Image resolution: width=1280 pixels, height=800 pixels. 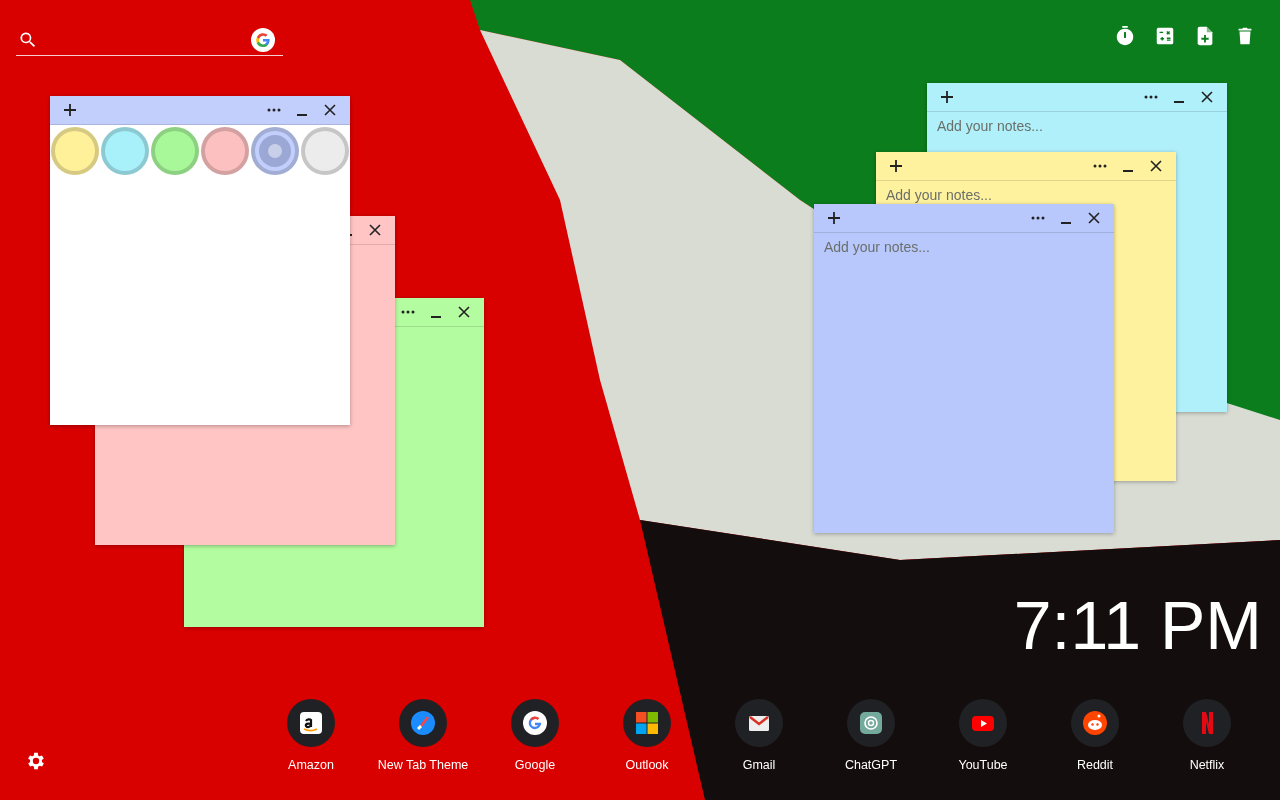 What do you see at coordinates (1095, 723) in the screenshot?
I see `alien-face-icon` at bounding box center [1095, 723].